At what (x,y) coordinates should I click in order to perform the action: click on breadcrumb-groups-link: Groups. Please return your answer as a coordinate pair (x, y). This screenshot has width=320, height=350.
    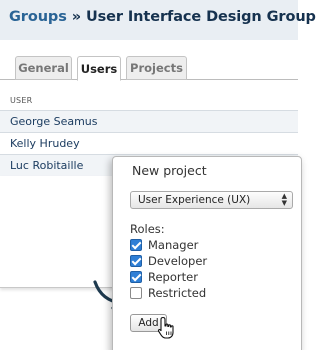
    Looking at the image, I should click on (38, 17).